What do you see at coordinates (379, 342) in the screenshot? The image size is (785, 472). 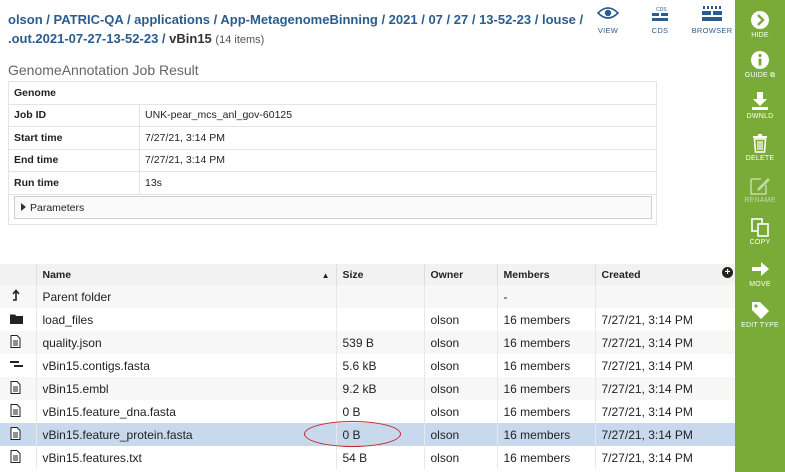 I see `file-size: 539 B` at bounding box center [379, 342].